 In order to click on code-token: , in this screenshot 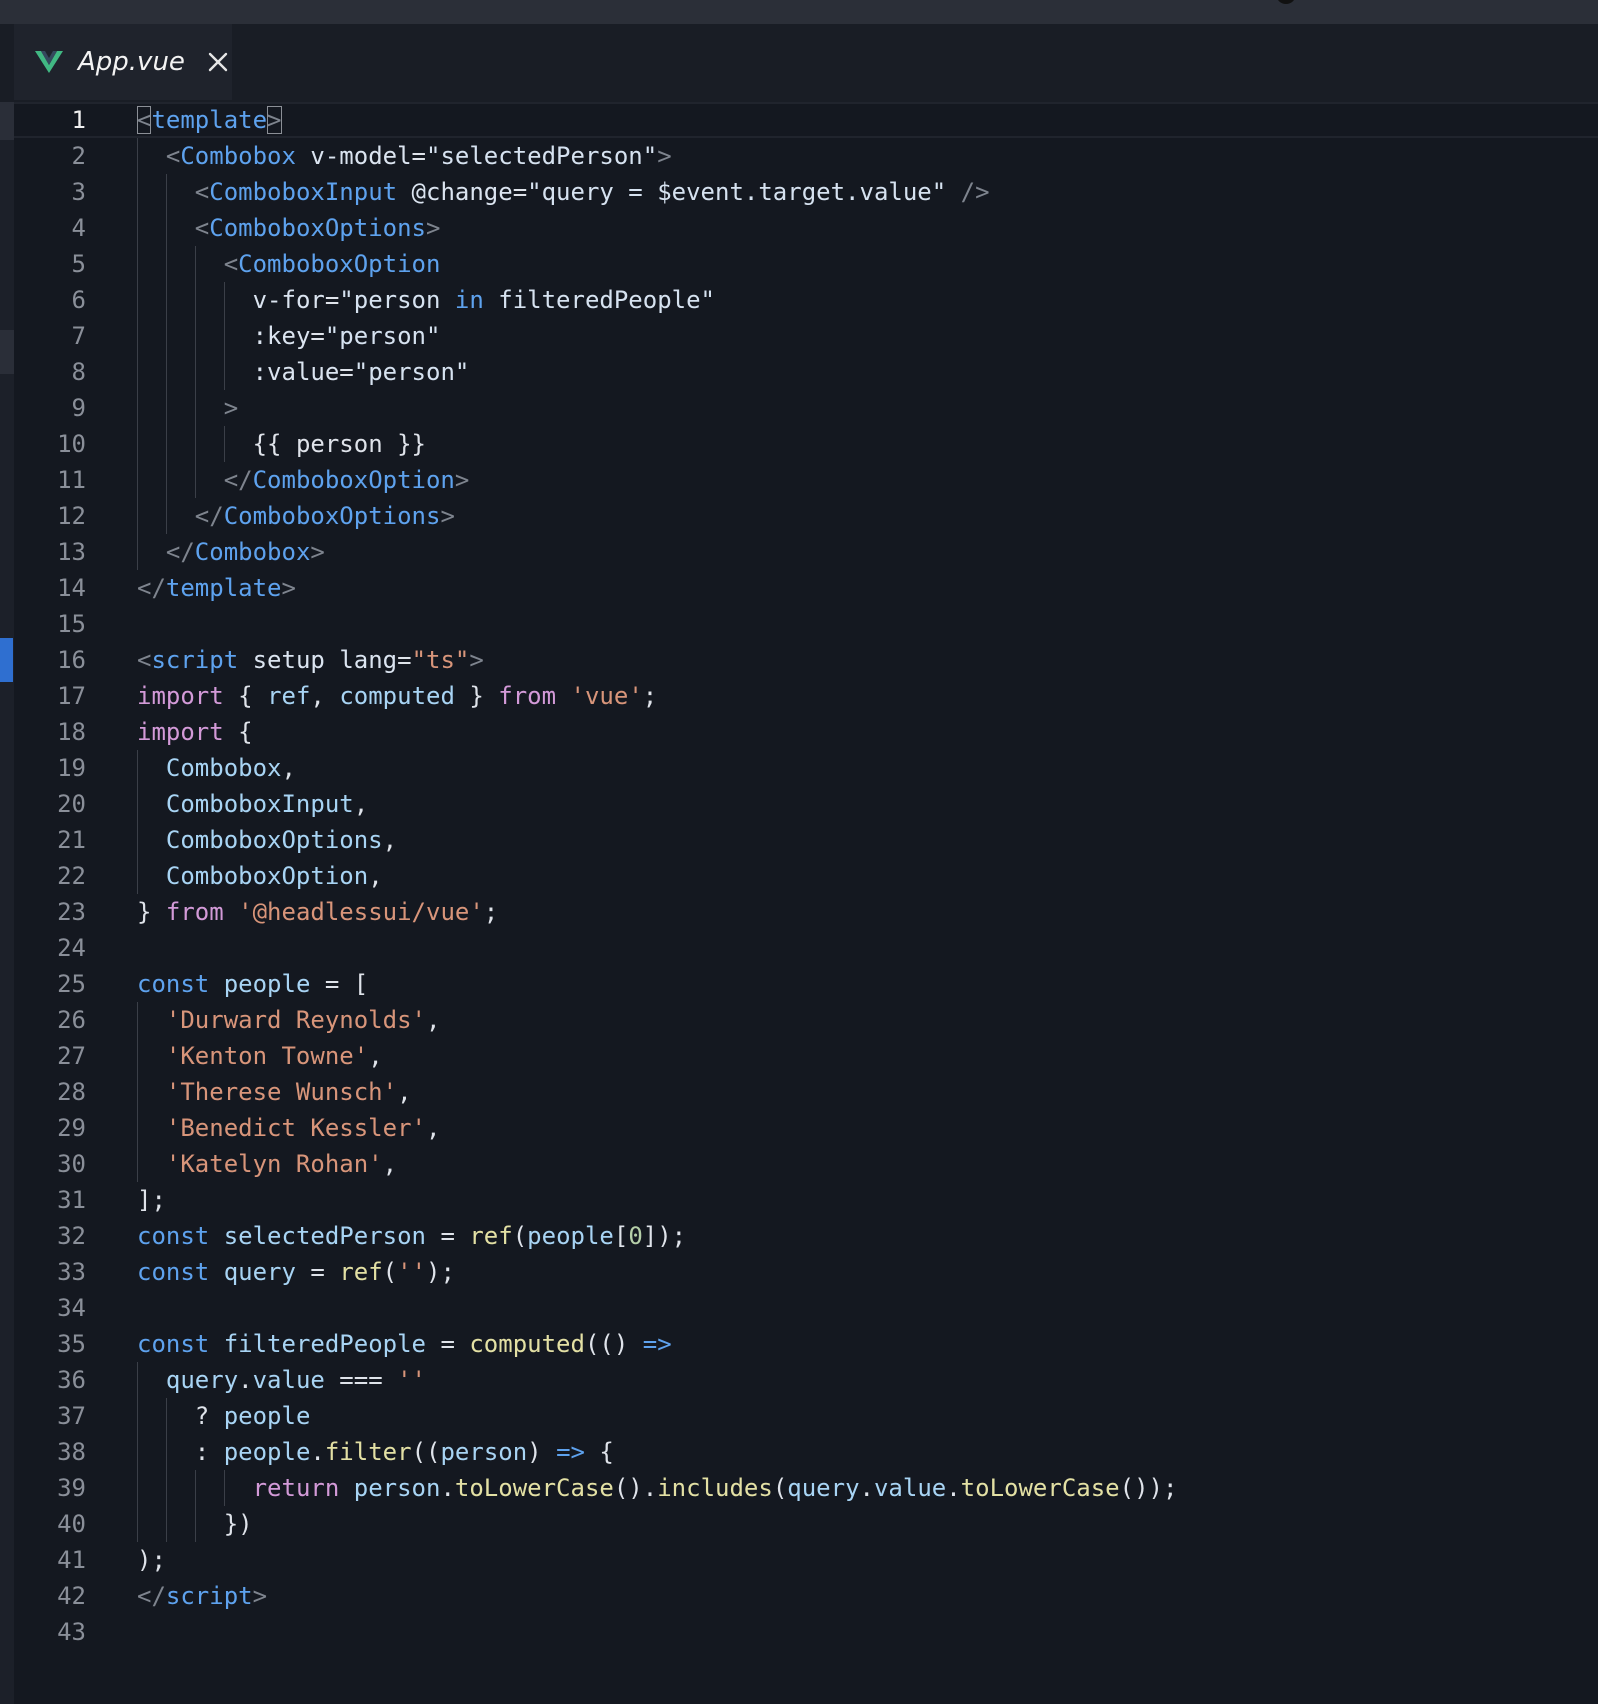, I will do `click(433, 1020)`.